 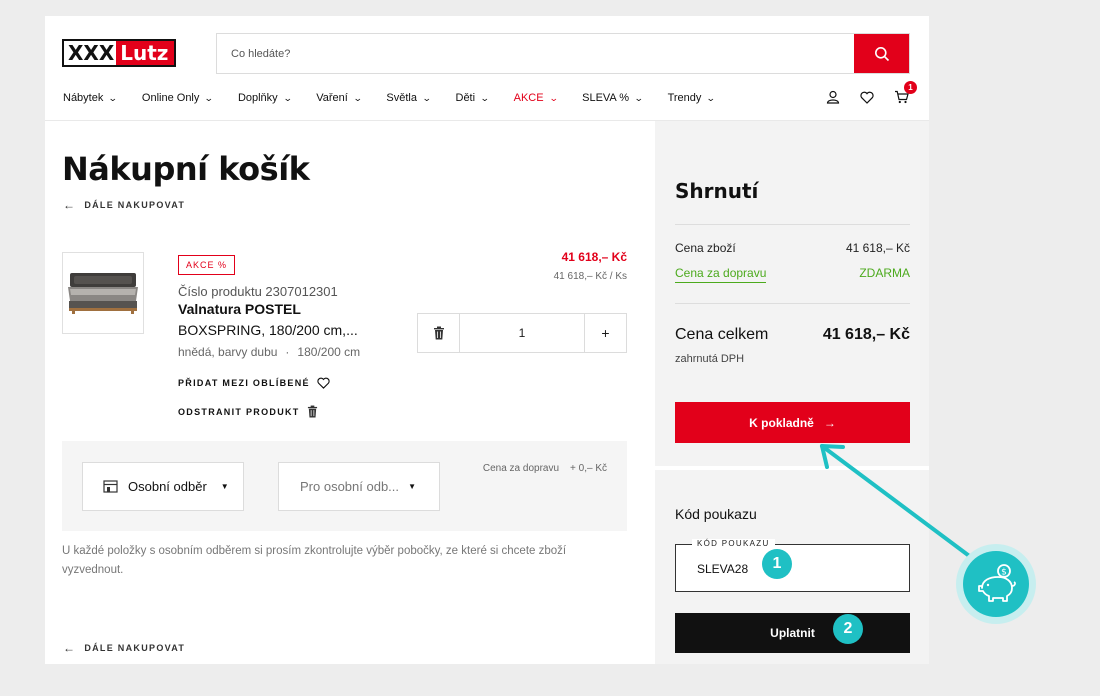 What do you see at coordinates (594, 257) in the screenshot?
I see `item-price: 41 618,– Kč` at bounding box center [594, 257].